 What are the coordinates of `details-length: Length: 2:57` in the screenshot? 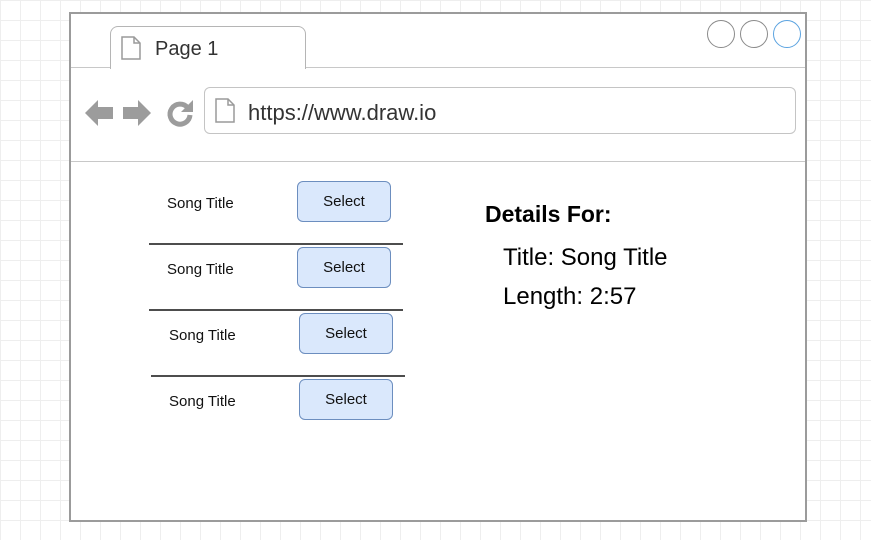 It's located at (570, 296).